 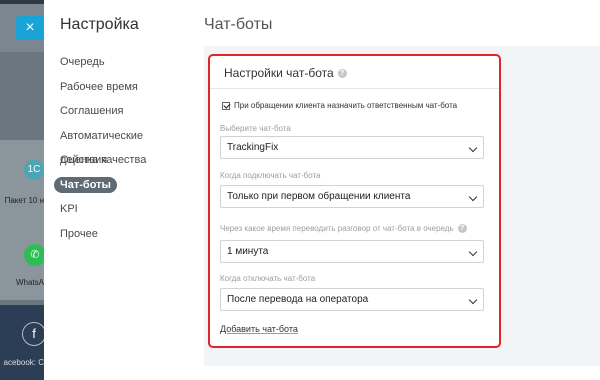 I want to click on divider, so click(x=354, y=88).